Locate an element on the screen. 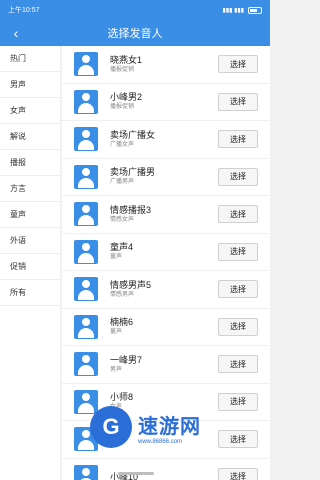 Image resolution: width=320 pixels, height=480 pixels. voice-row: 童声4 童声 选择 is located at coordinates (166, 252).